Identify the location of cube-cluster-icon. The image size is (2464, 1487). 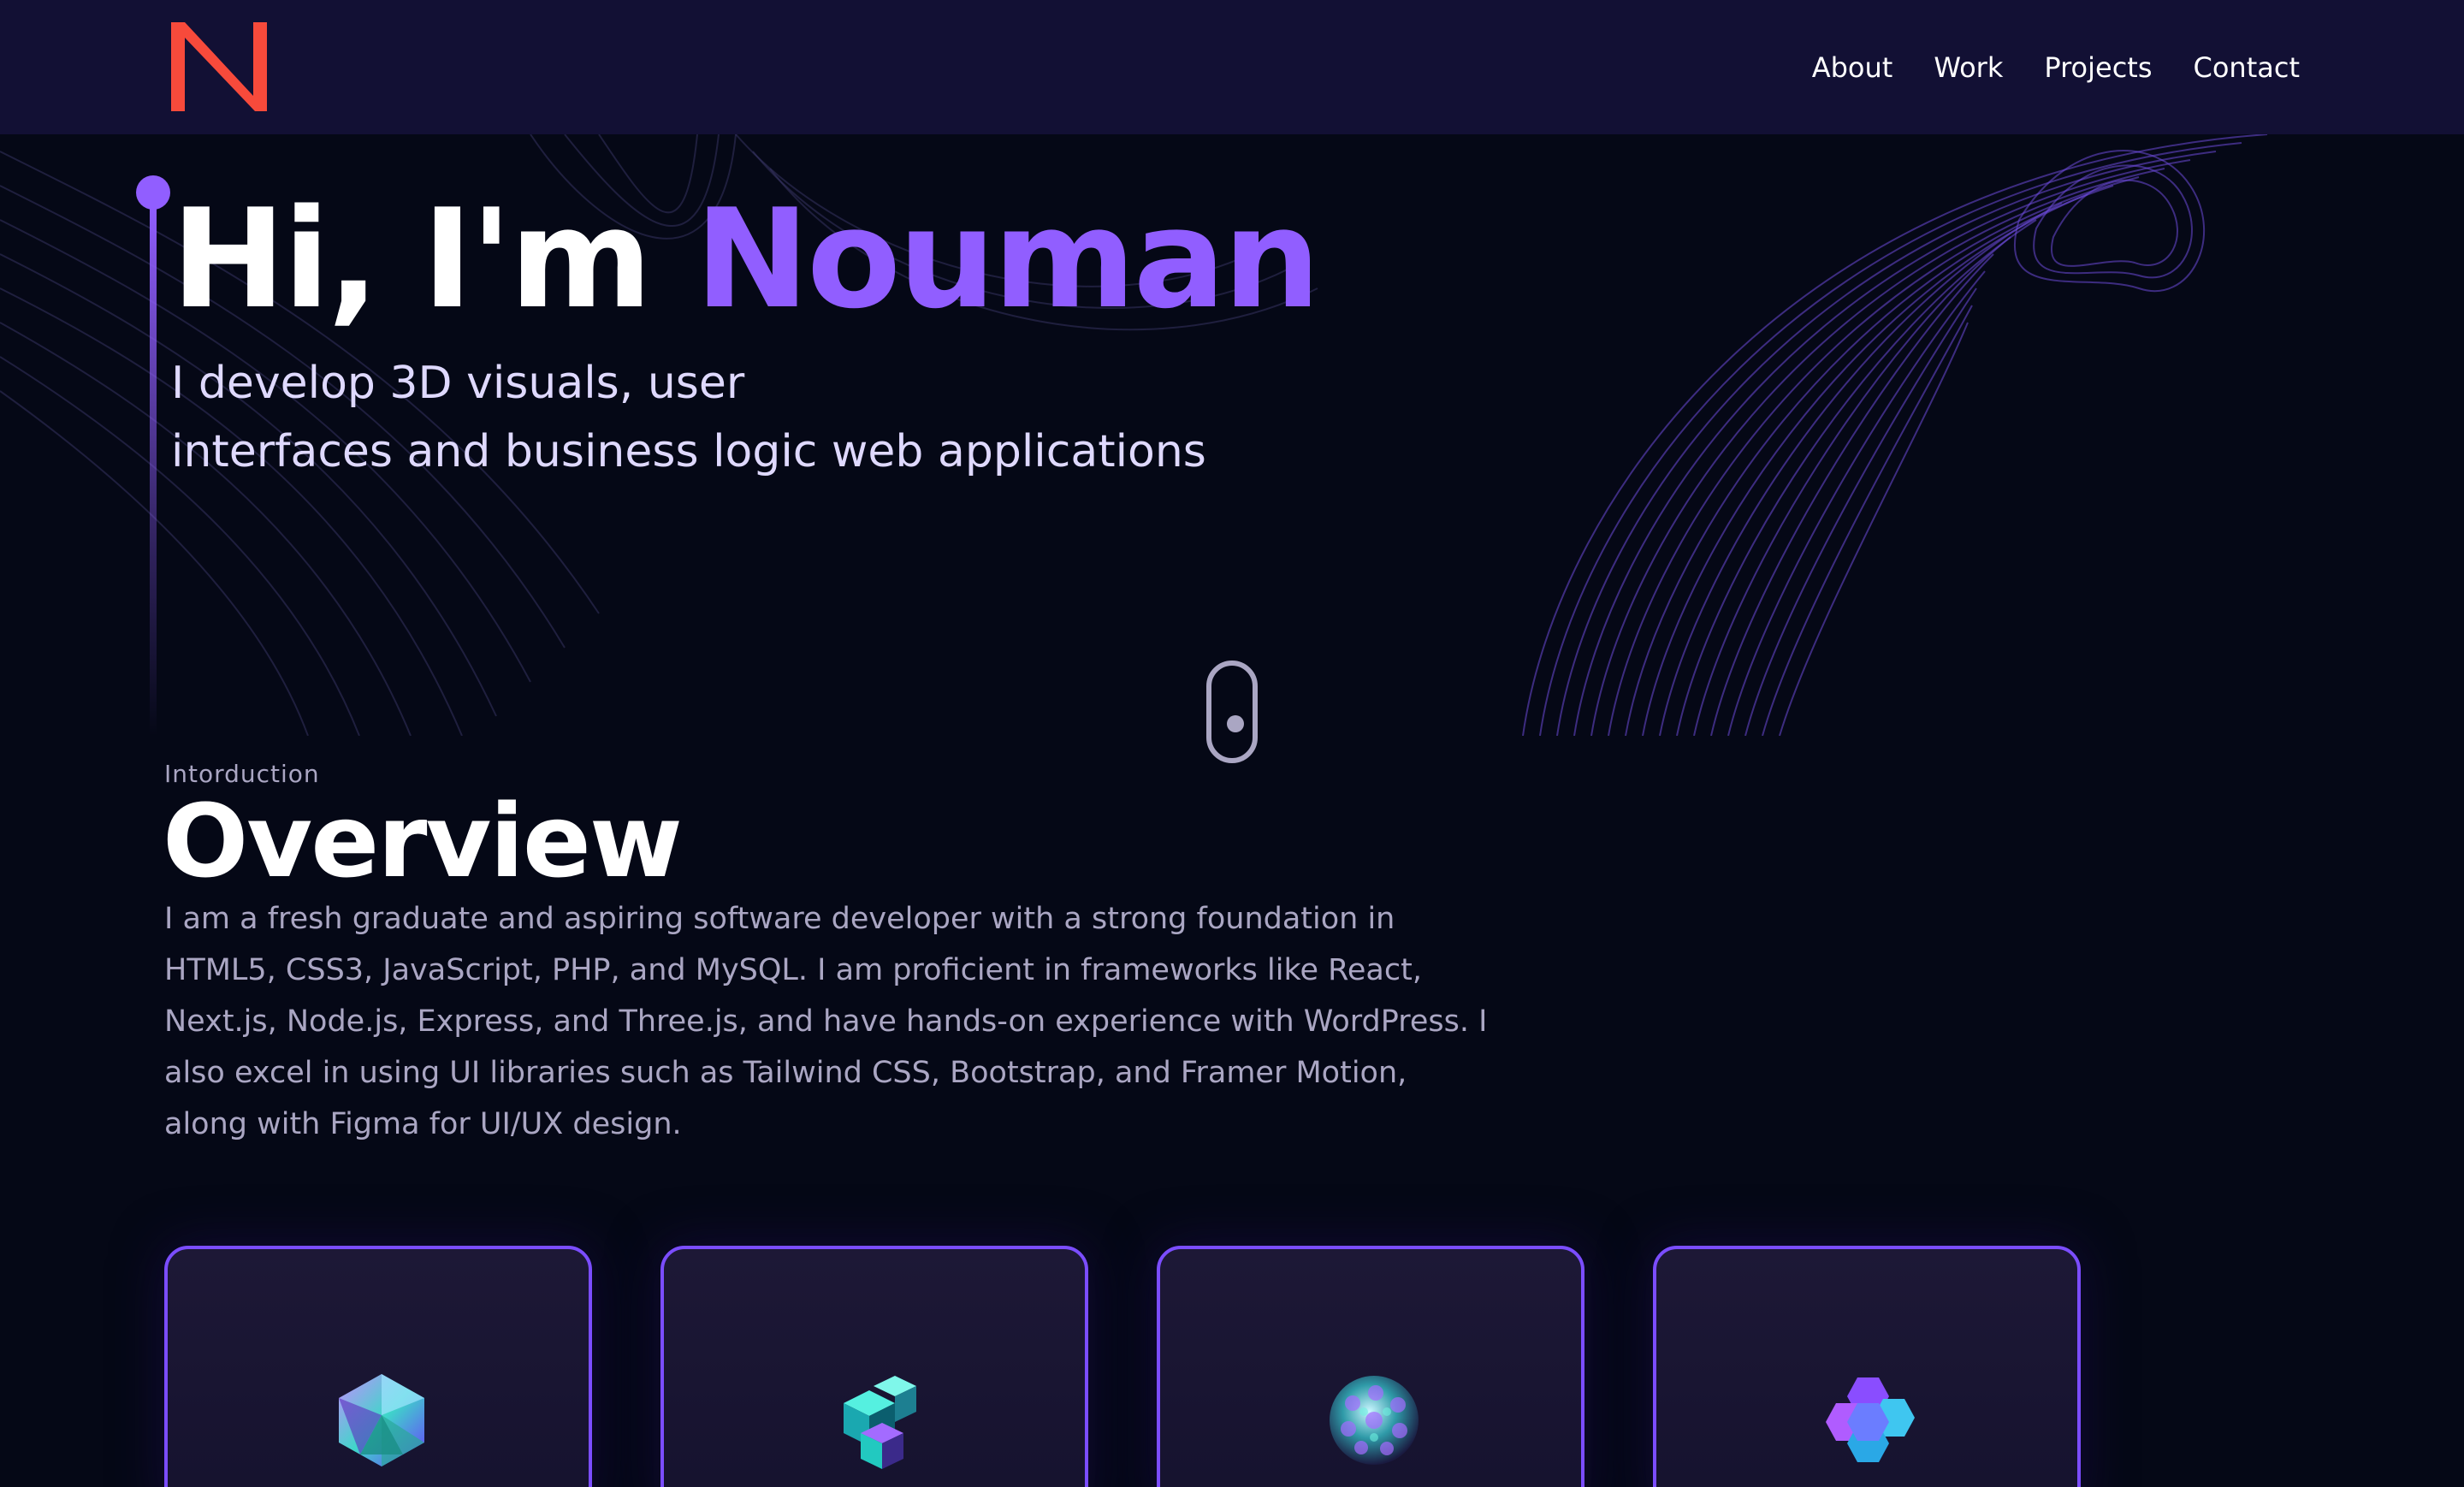
(880, 1422).